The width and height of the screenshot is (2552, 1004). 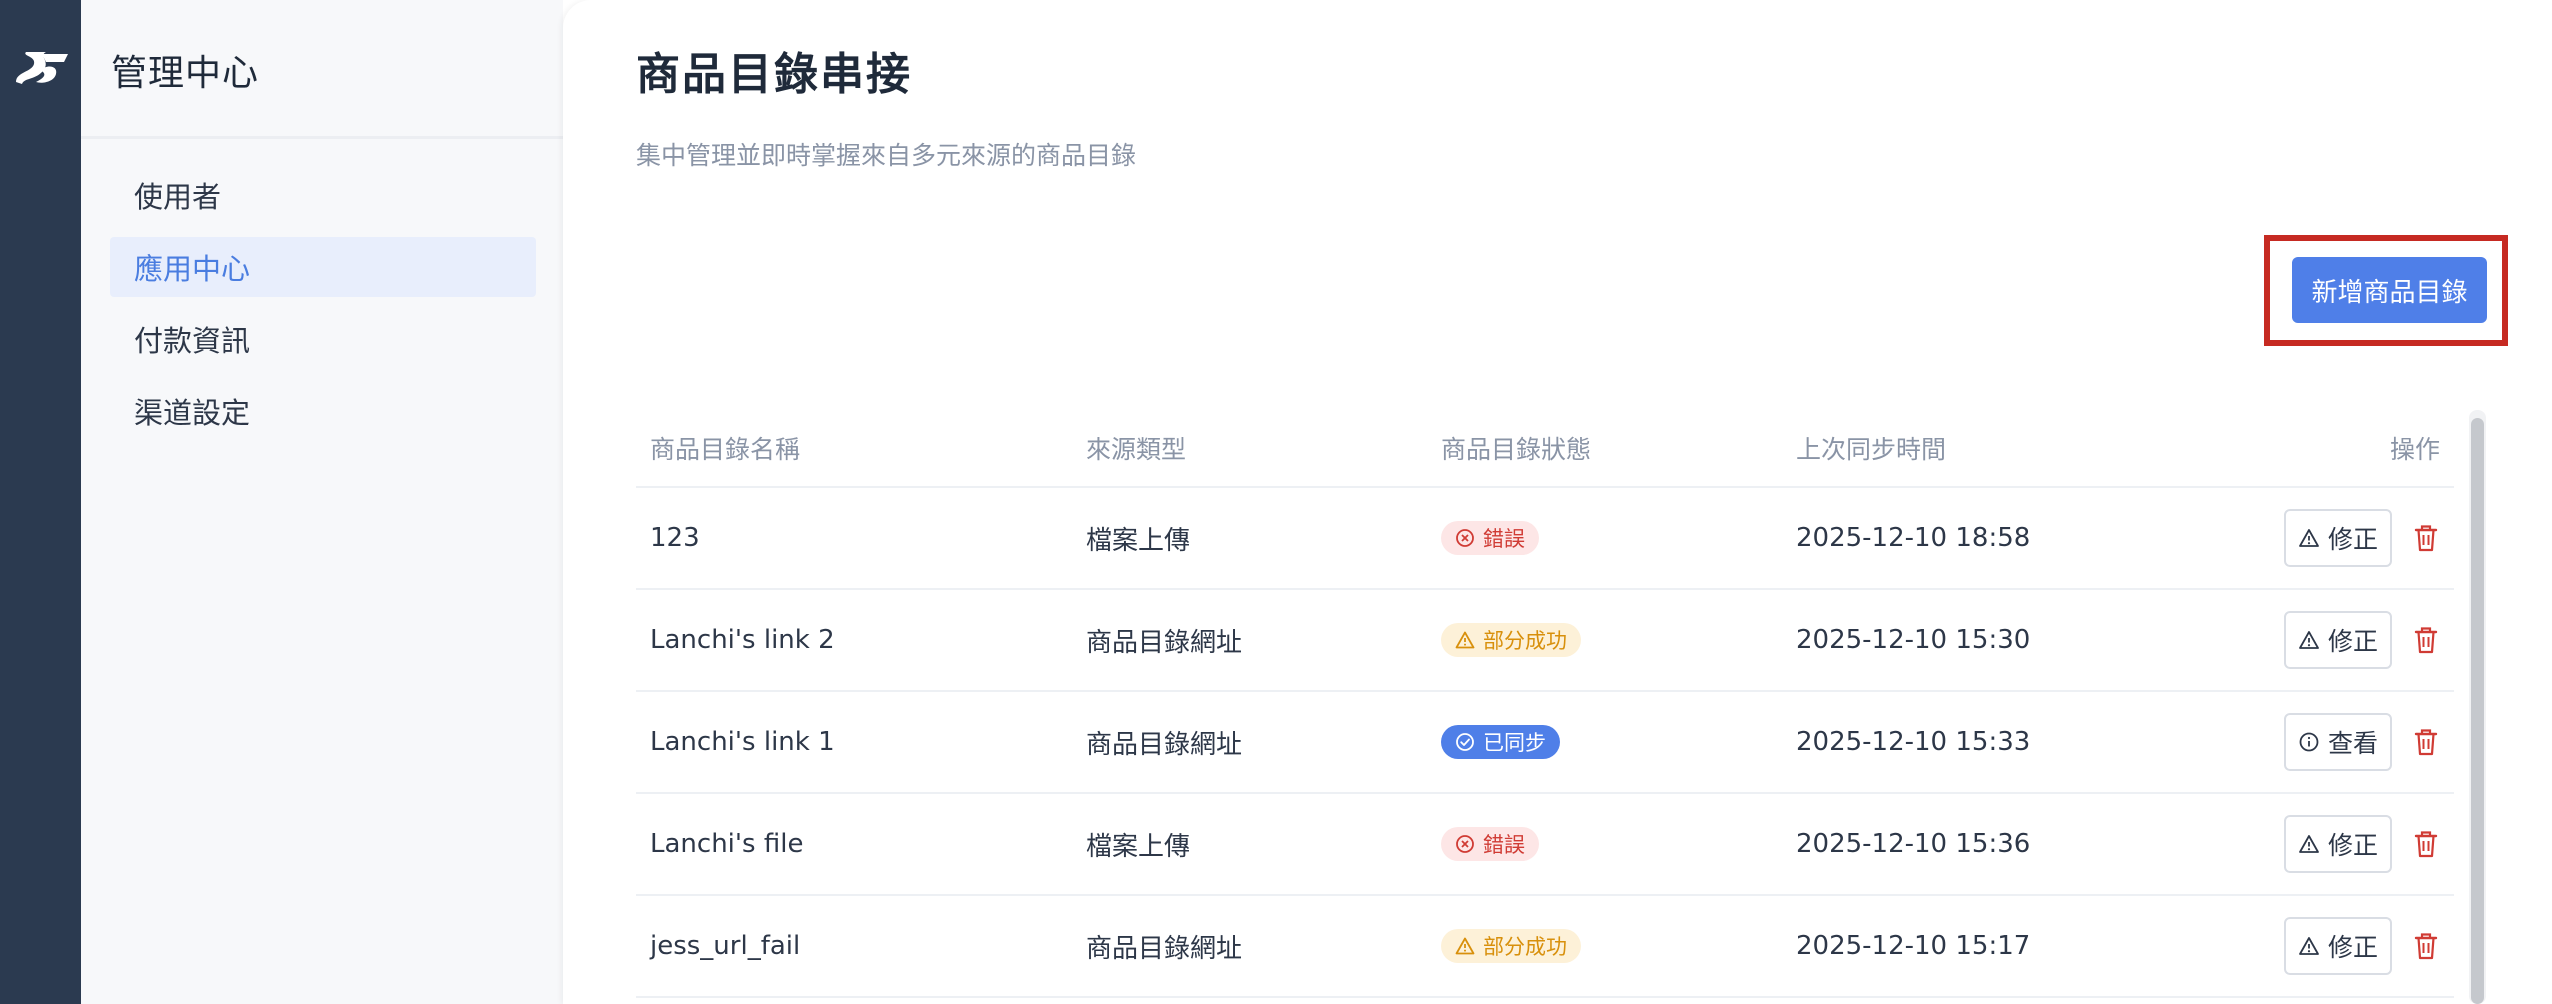 What do you see at coordinates (2389, 290) in the screenshot?
I see `add-catalog-button: 新增商品目錄` at bounding box center [2389, 290].